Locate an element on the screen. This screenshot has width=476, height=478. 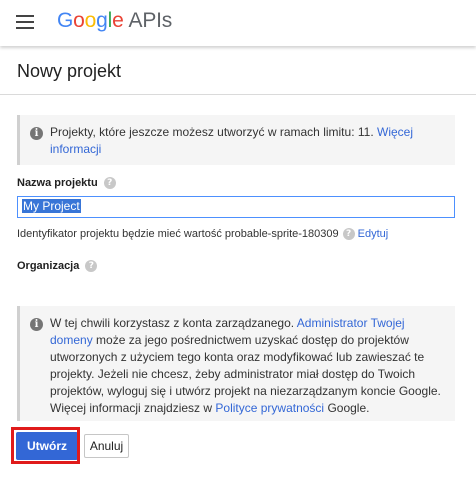
privacy-policy-link: Polityce prywatności is located at coordinates (269, 408).